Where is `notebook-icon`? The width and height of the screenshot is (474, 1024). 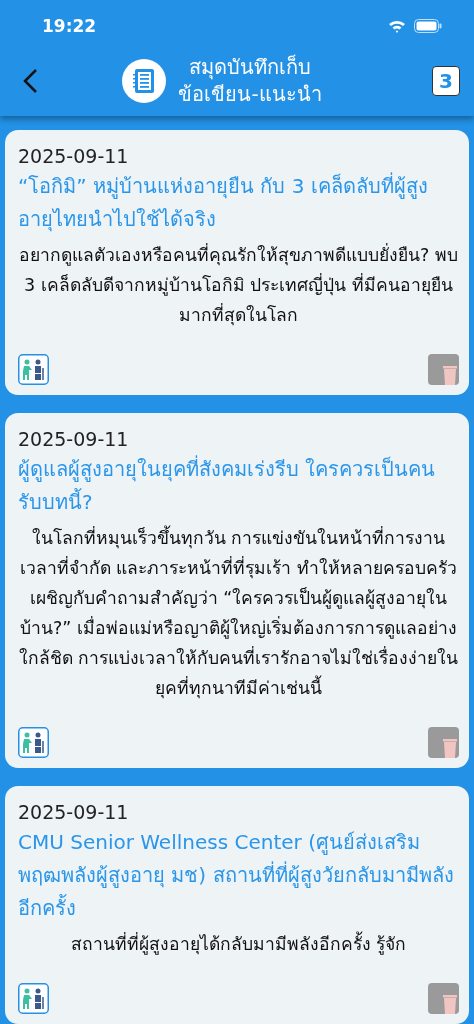 notebook-icon is located at coordinates (144, 81).